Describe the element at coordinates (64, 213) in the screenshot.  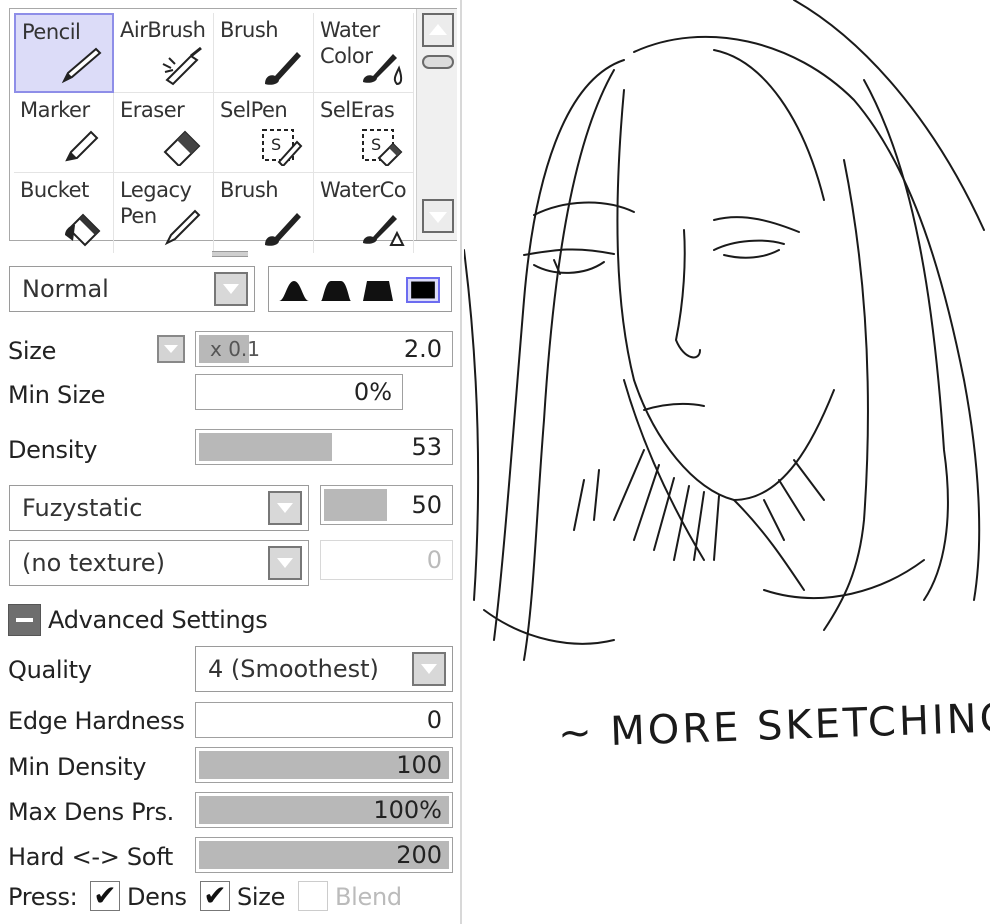
I see `tool-bucket: Bucket` at that location.